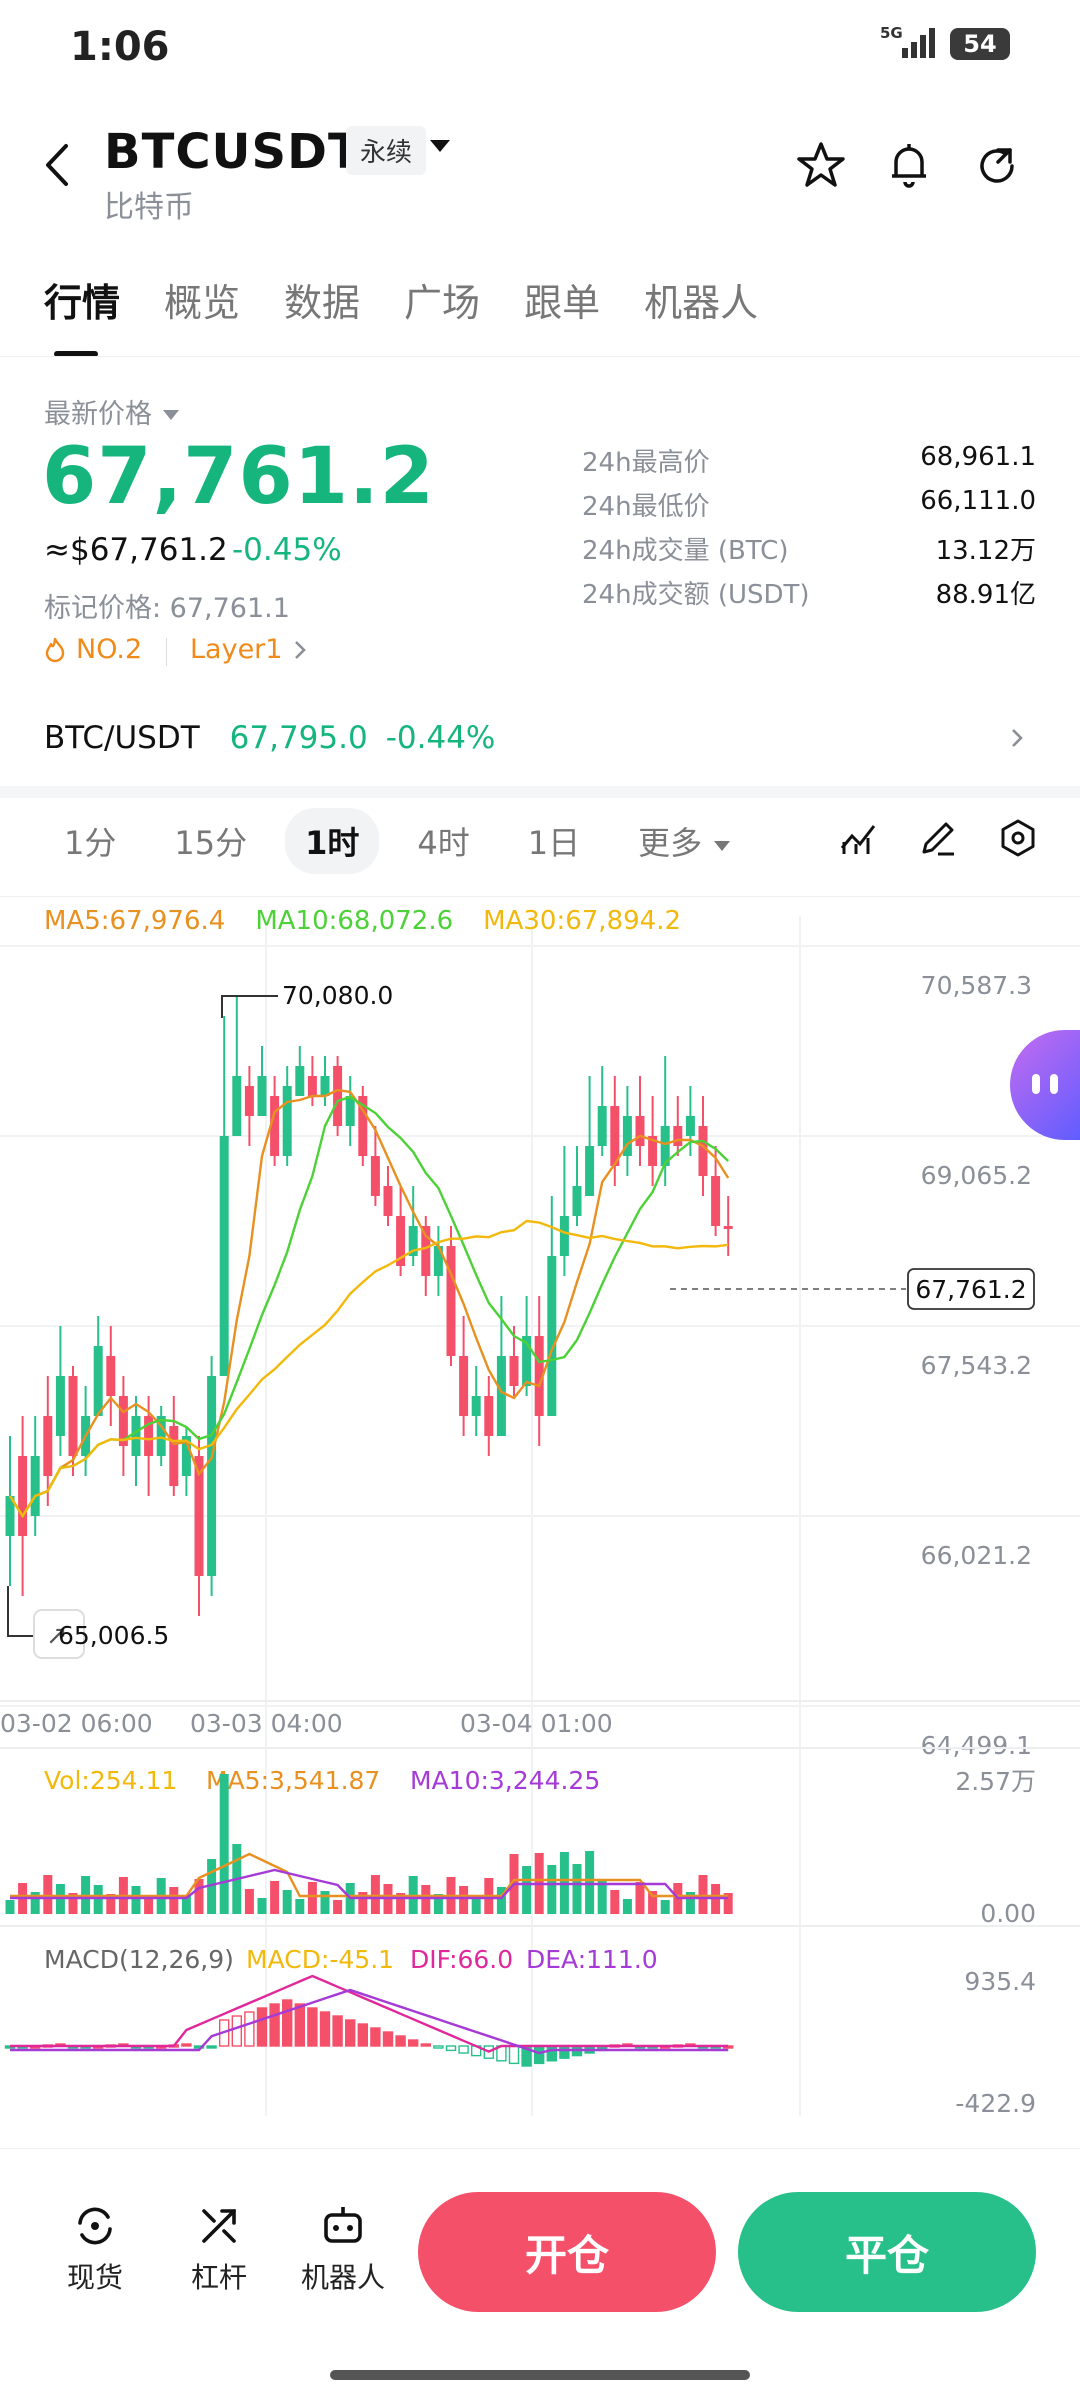 This screenshot has height=2400, width=1080. What do you see at coordinates (909, 167) in the screenshot?
I see `alert-bell-icon` at bounding box center [909, 167].